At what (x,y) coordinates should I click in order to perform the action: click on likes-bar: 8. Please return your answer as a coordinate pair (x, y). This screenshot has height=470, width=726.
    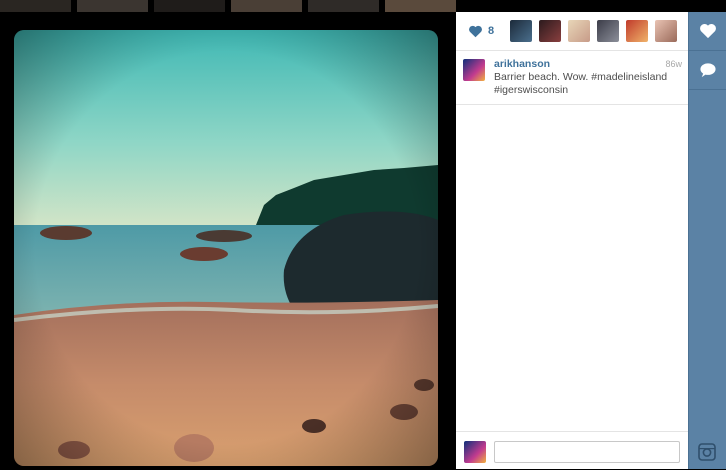
    Looking at the image, I should click on (572, 31).